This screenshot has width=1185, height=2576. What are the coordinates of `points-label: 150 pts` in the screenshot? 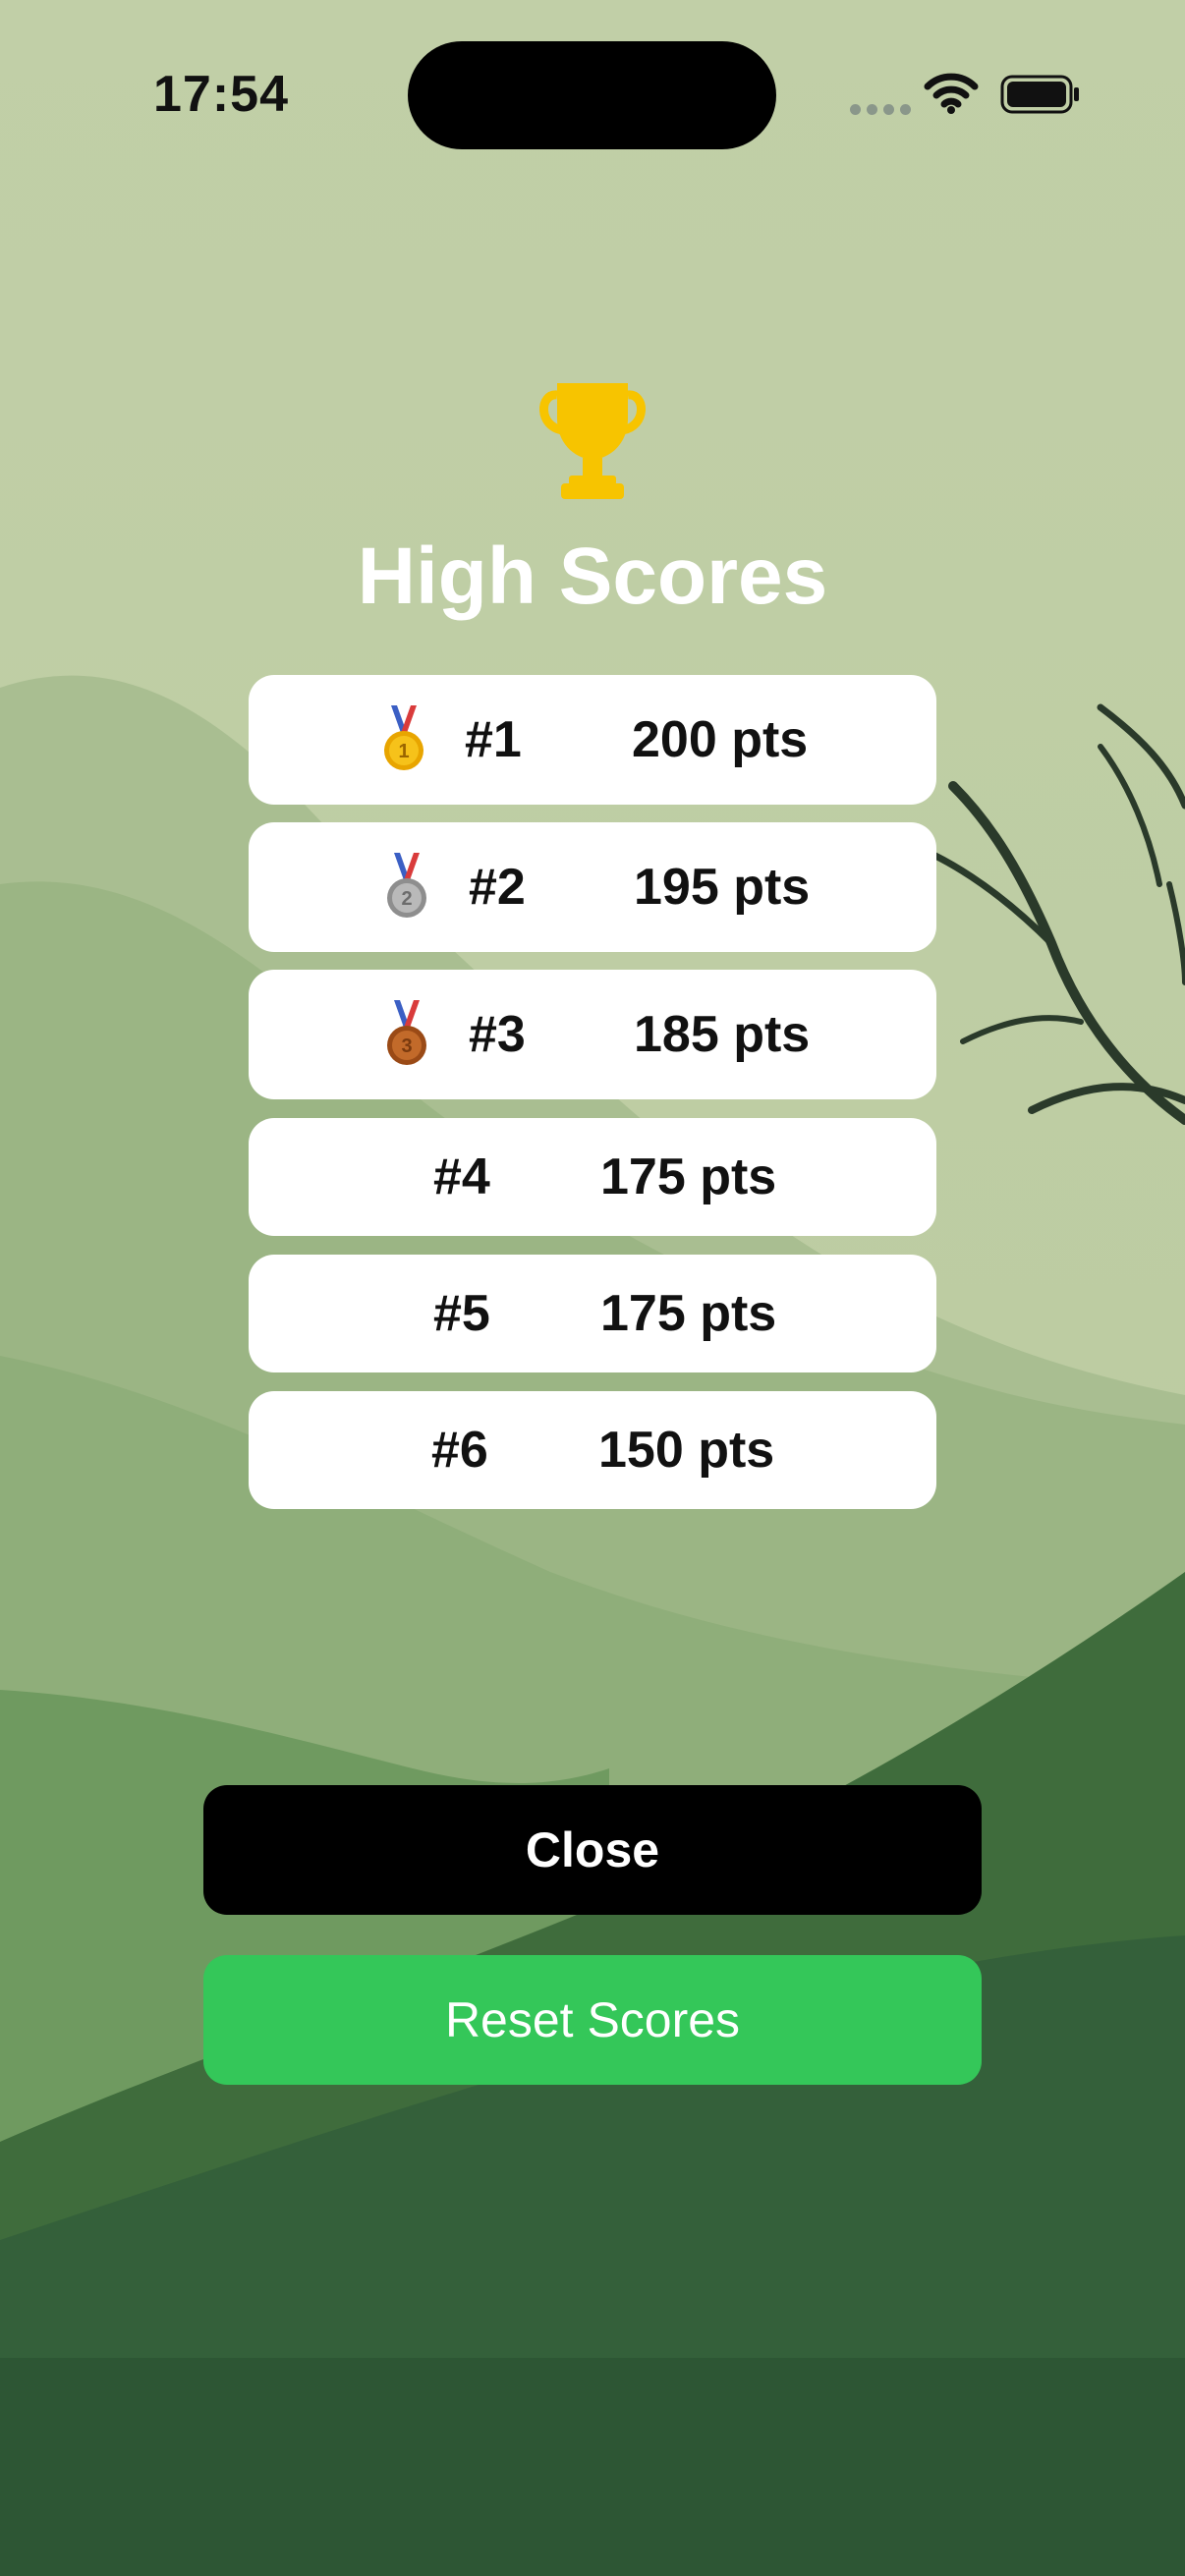 It's located at (687, 1450).